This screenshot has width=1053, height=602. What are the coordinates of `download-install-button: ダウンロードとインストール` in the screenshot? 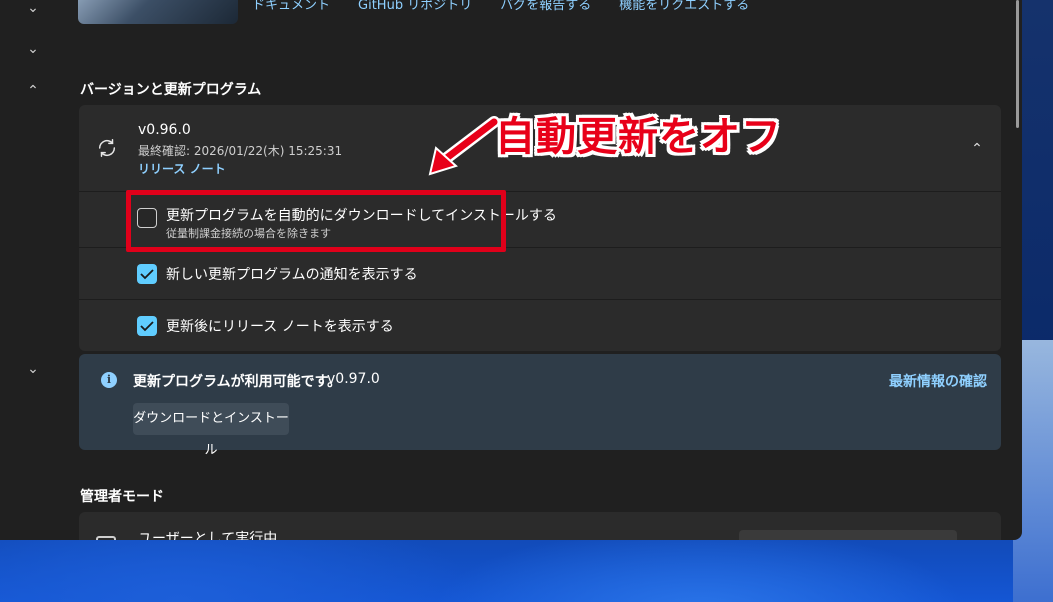 It's located at (211, 430).